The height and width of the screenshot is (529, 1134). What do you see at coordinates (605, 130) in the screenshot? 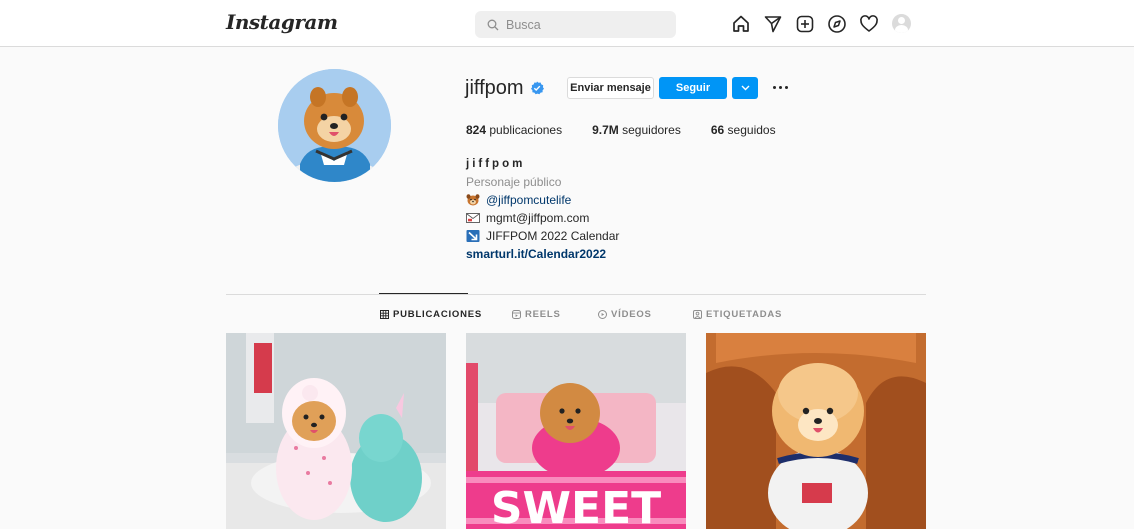
I see `followers-count: 9.7M` at bounding box center [605, 130].